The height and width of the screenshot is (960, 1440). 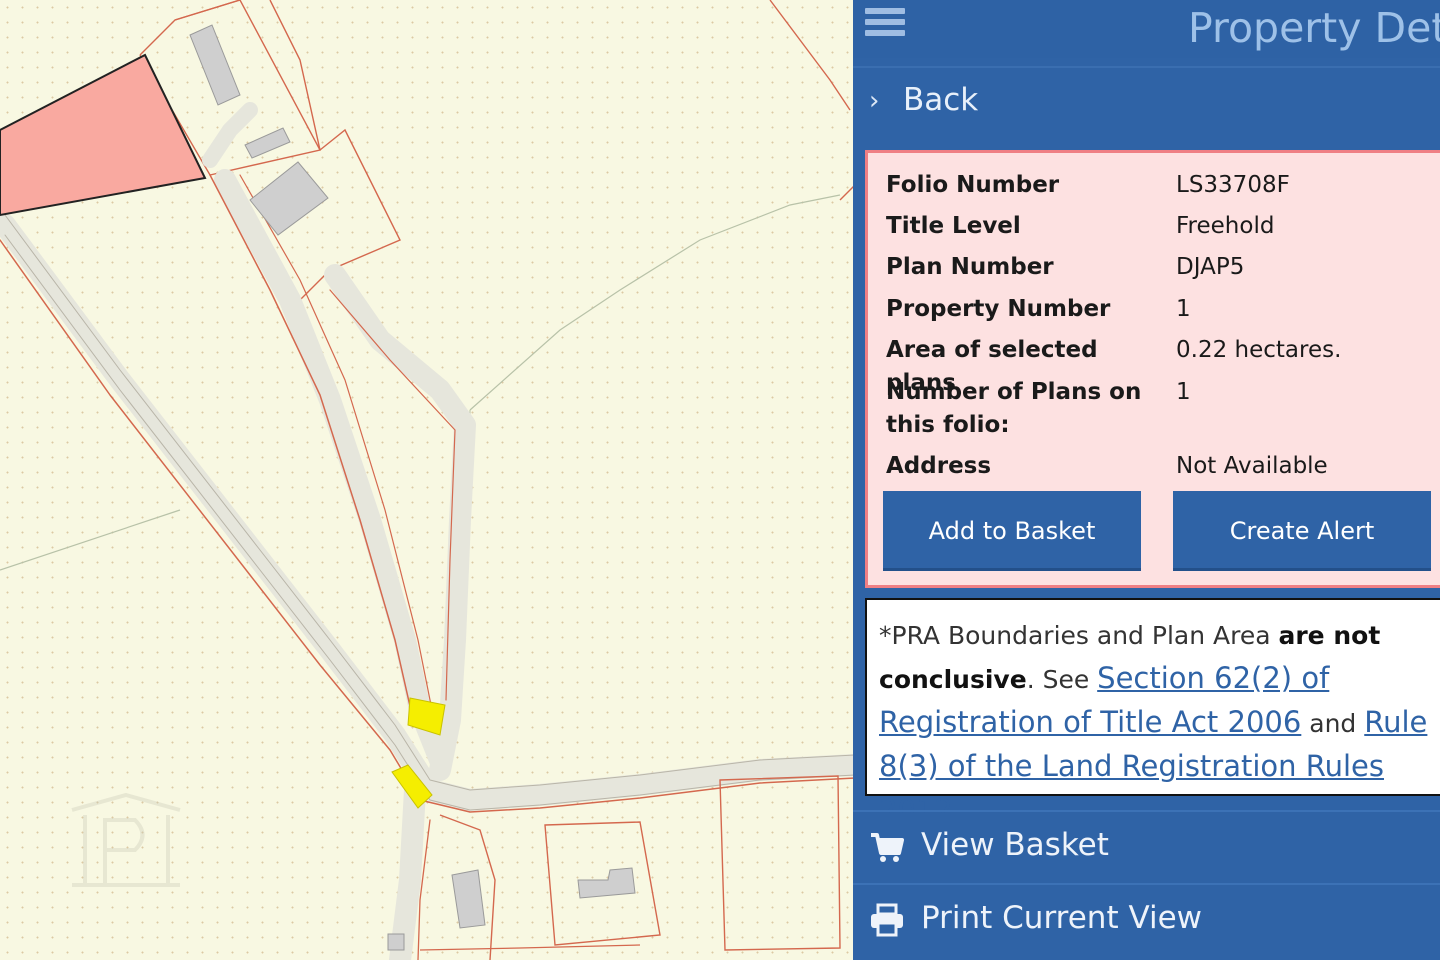 I want to click on view-basket-button: View Basket, so click(x=1146, y=848).